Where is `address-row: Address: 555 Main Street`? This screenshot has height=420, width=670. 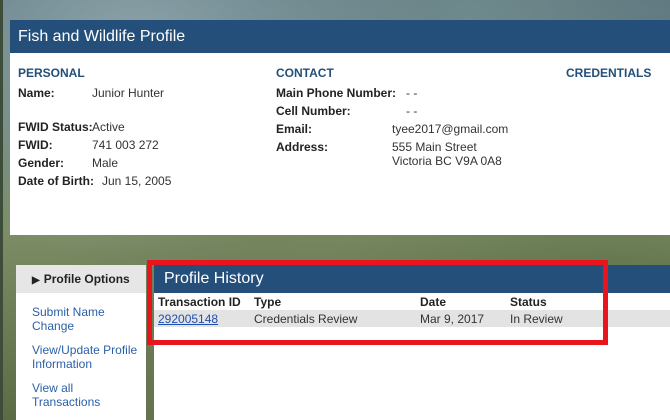 address-row: Address: 555 Main Street is located at coordinates (416, 147).